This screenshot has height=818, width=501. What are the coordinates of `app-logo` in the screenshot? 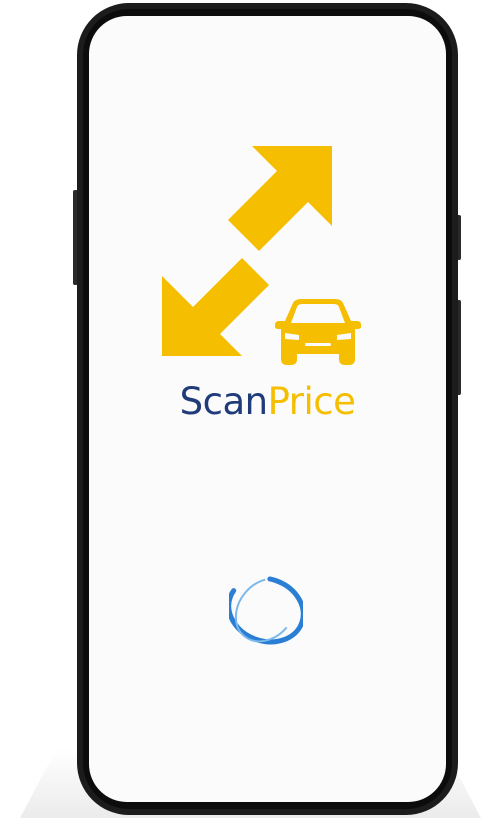 It's located at (261, 255).